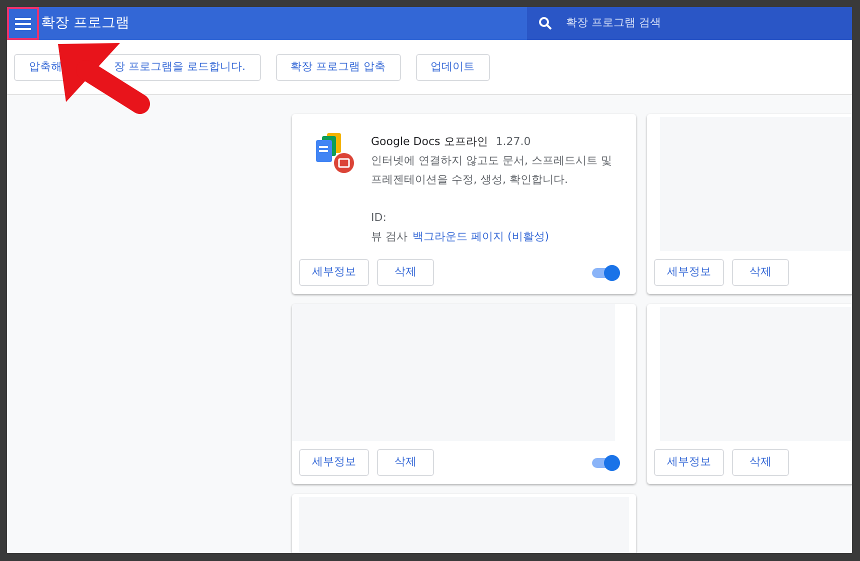 The image size is (860, 561). Describe the element at coordinates (492, 170) in the screenshot. I see `extension-description: 인터넷에 연결하지 않고도 문서, 스프레드시트 및 프레젠테이션을 수정, 생성, 확인합니다.` at that location.